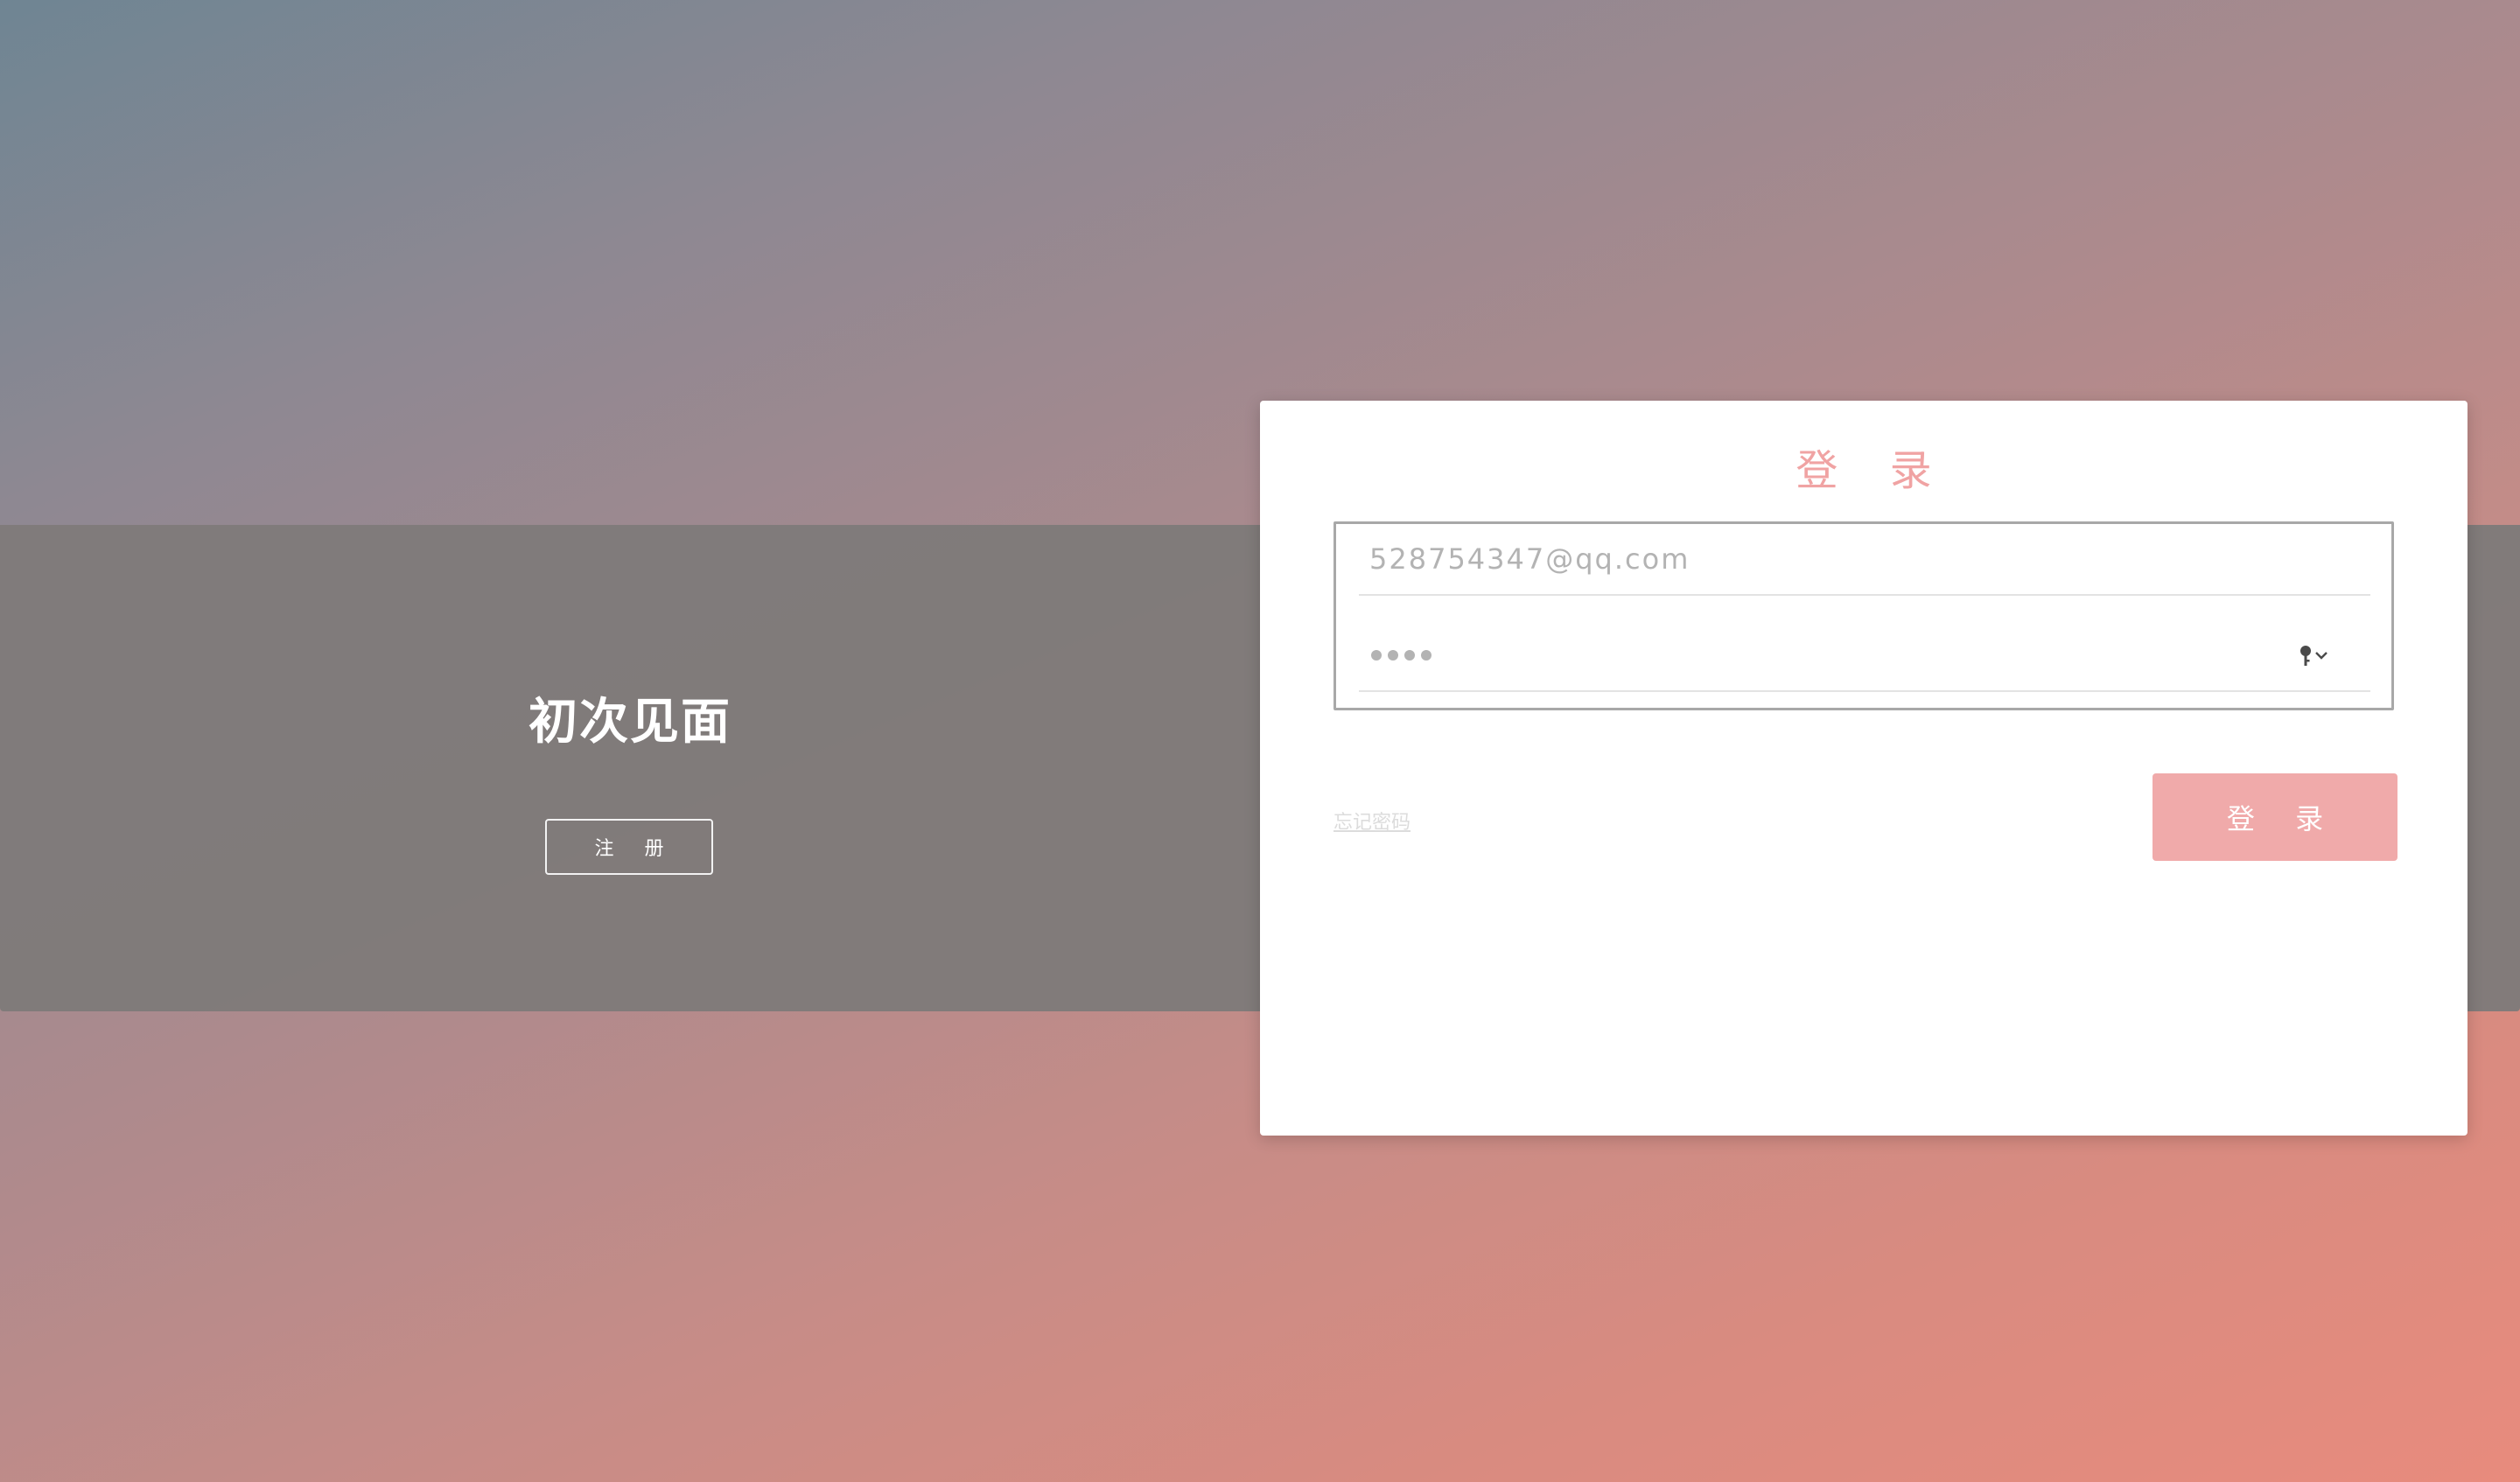 The height and width of the screenshot is (1482, 2520). Describe the element at coordinates (1828, 655) in the screenshot. I see `password-value` at that location.